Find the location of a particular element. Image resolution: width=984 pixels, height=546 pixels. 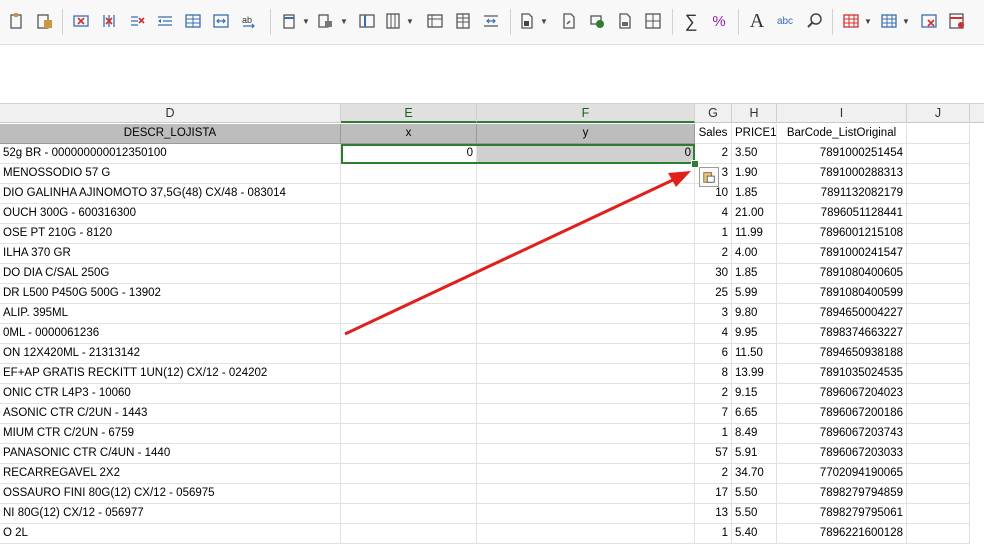

group-icon is located at coordinates (569, 21).